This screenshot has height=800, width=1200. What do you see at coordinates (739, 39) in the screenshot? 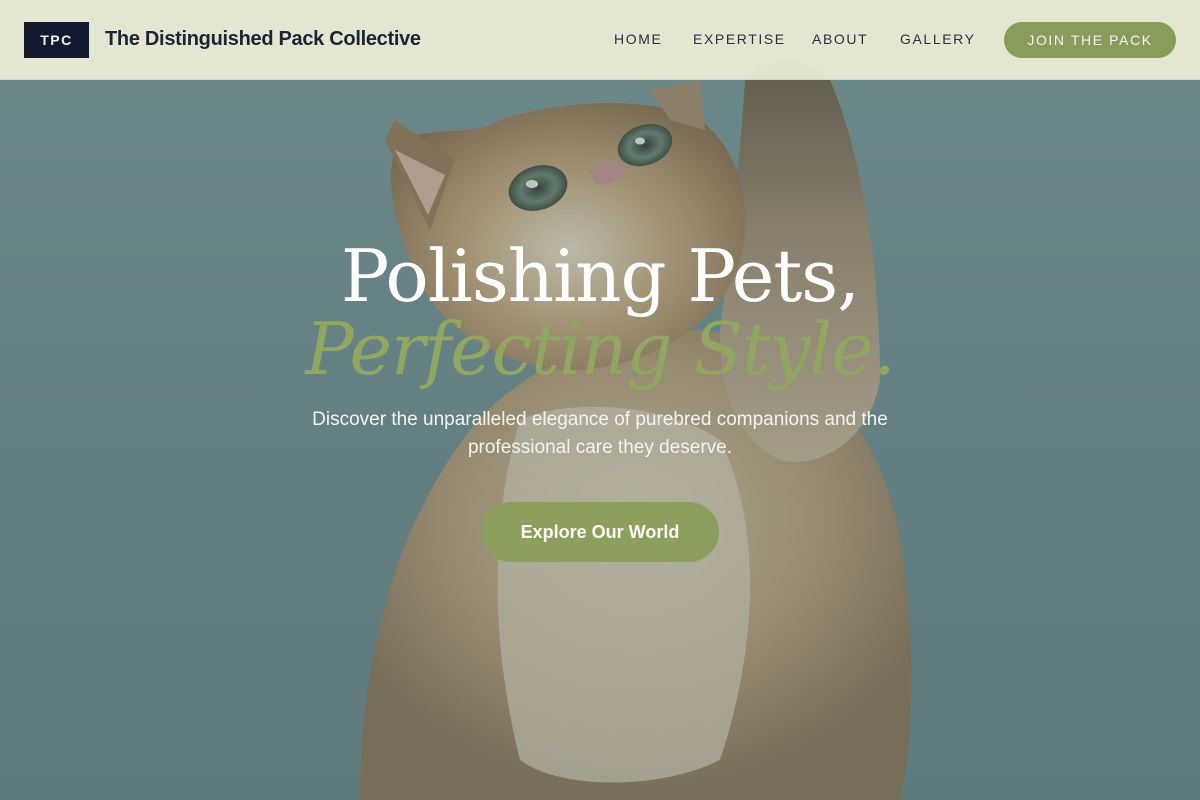
I see `nav-expertise: EXPERTISE` at bounding box center [739, 39].